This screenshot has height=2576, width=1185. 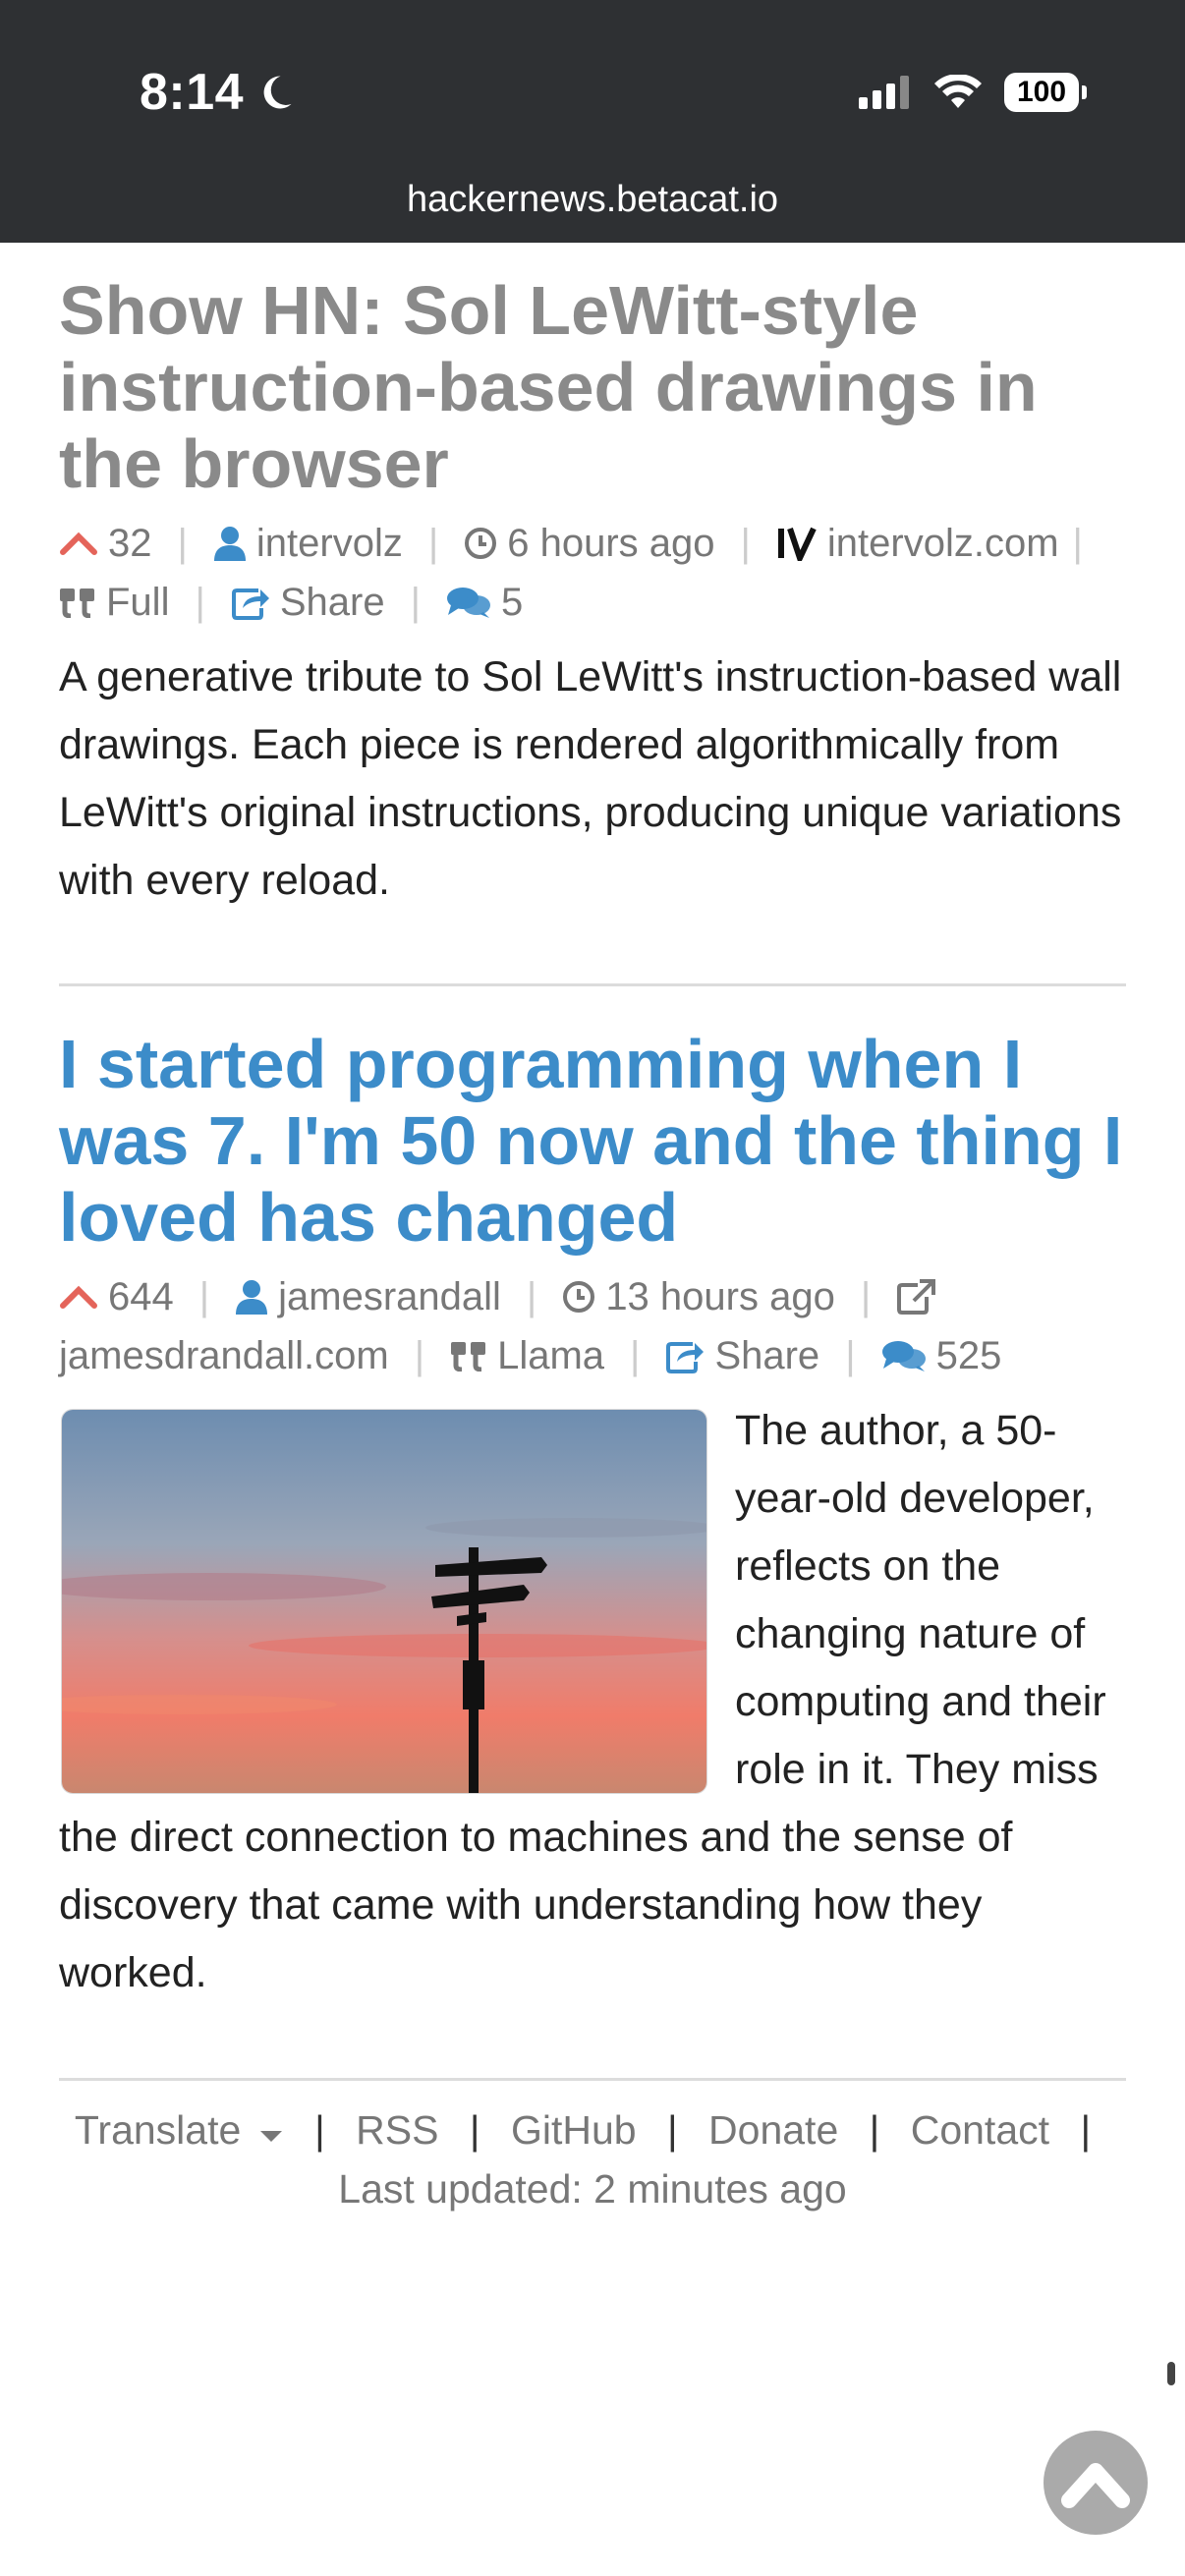 I want to click on upvote-count: 644, so click(x=117, y=1296).